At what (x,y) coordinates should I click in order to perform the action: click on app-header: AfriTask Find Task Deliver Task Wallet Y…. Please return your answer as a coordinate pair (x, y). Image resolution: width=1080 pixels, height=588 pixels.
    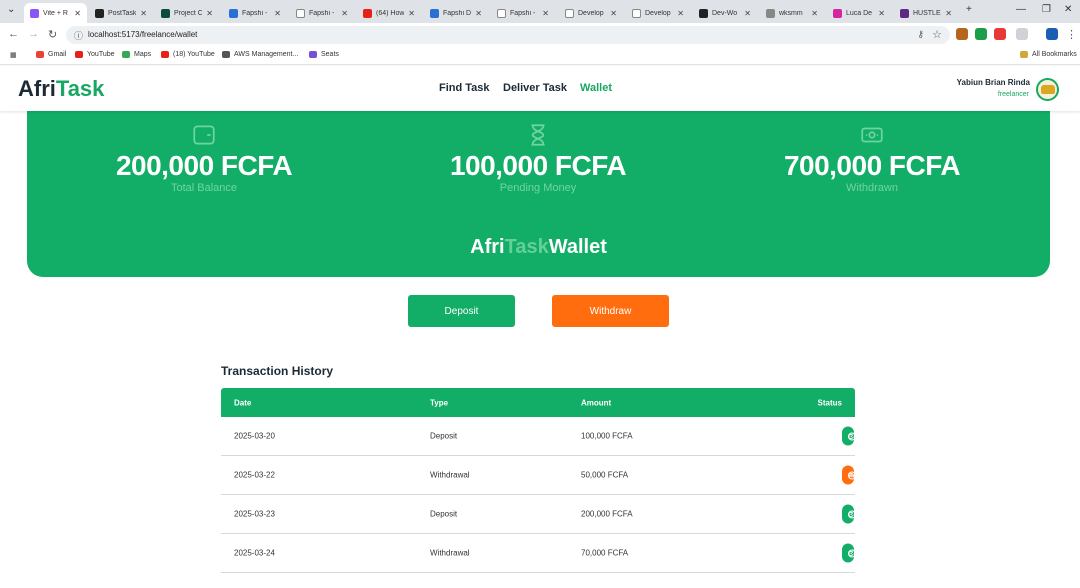
    Looking at the image, I should click on (540, 88).